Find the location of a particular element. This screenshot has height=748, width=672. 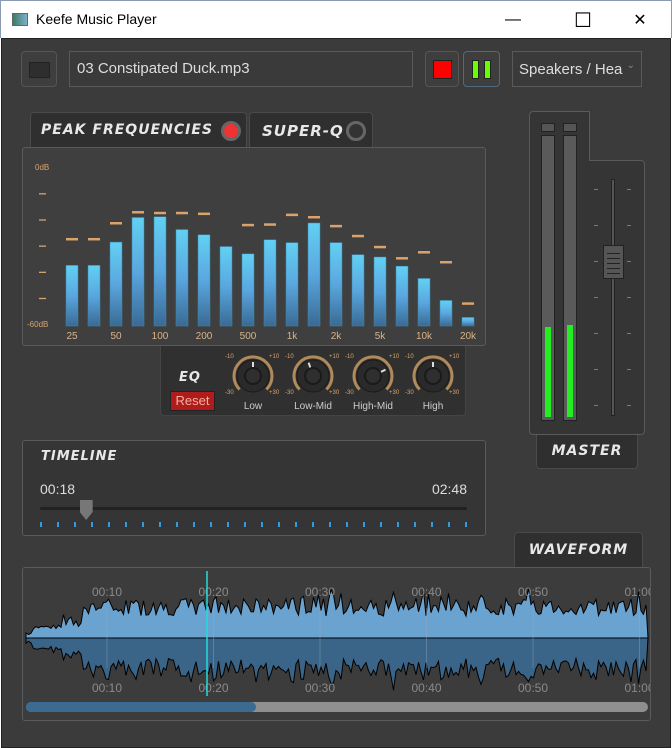

pause-icon is located at coordinates (475, 69).